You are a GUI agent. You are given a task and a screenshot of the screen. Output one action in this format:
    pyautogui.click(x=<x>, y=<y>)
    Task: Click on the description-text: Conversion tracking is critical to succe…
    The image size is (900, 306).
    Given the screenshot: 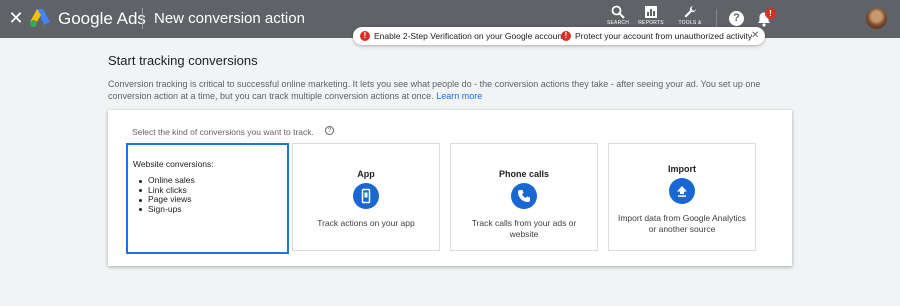 What is the action you would take?
    pyautogui.click(x=434, y=90)
    